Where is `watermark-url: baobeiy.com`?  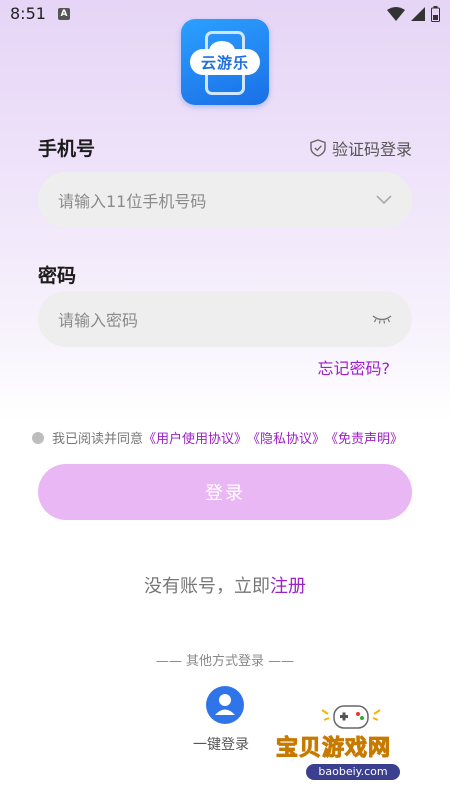 watermark-url: baobeiy.com is located at coordinates (353, 772).